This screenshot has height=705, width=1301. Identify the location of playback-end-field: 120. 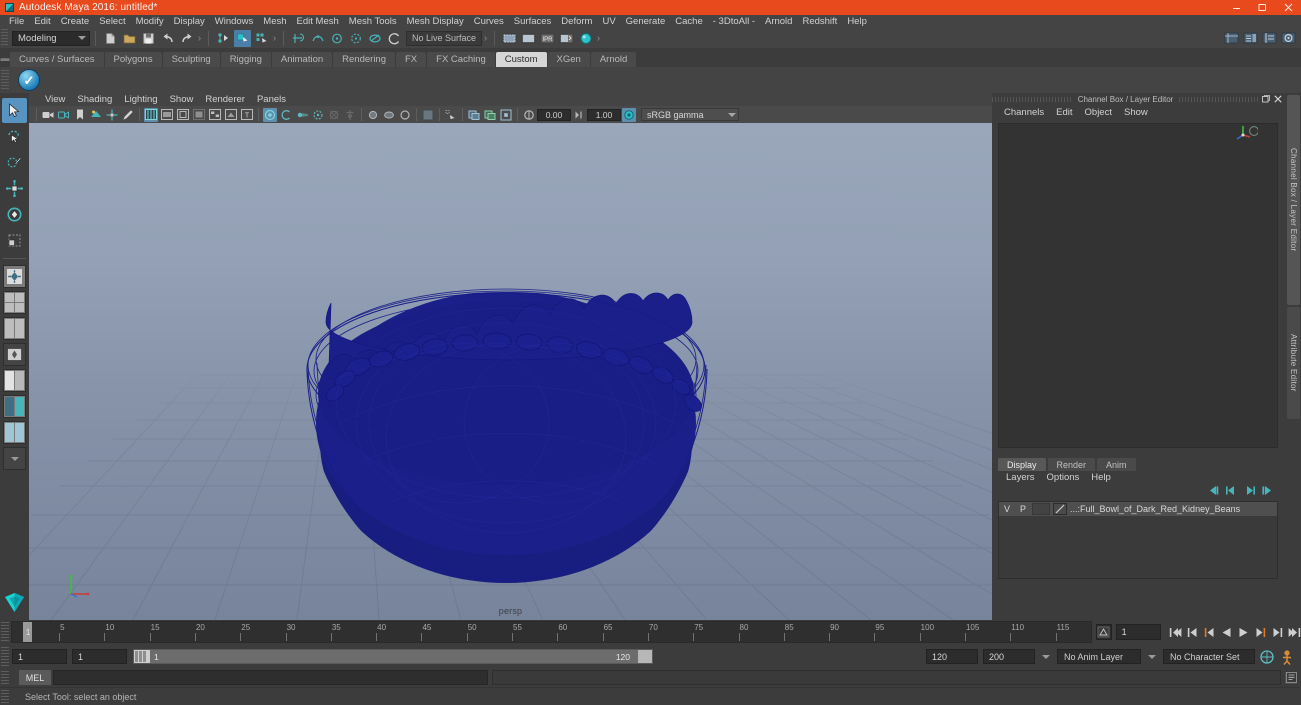
(952, 656).